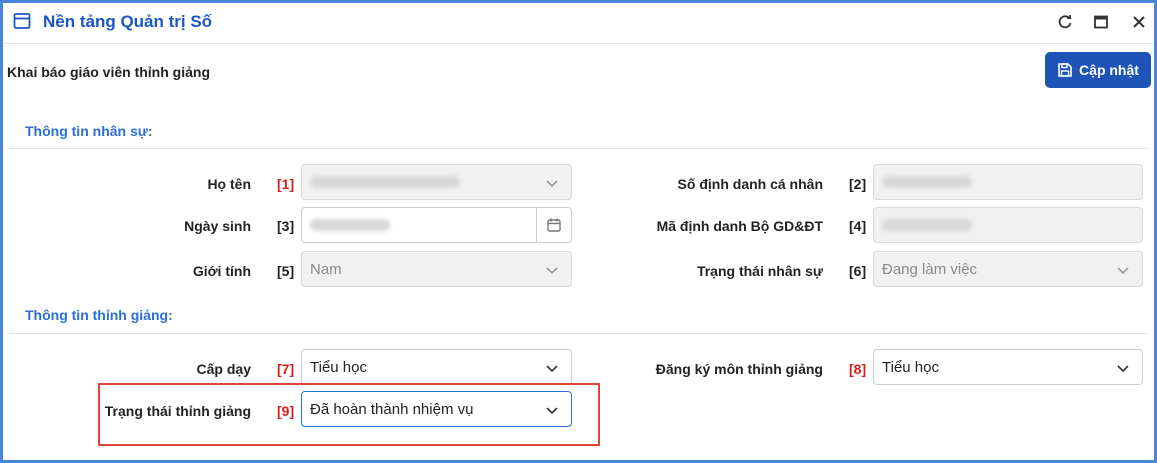 This screenshot has width=1157, height=463. Describe the element at coordinates (22, 21) in the screenshot. I see `window-icon` at that location.